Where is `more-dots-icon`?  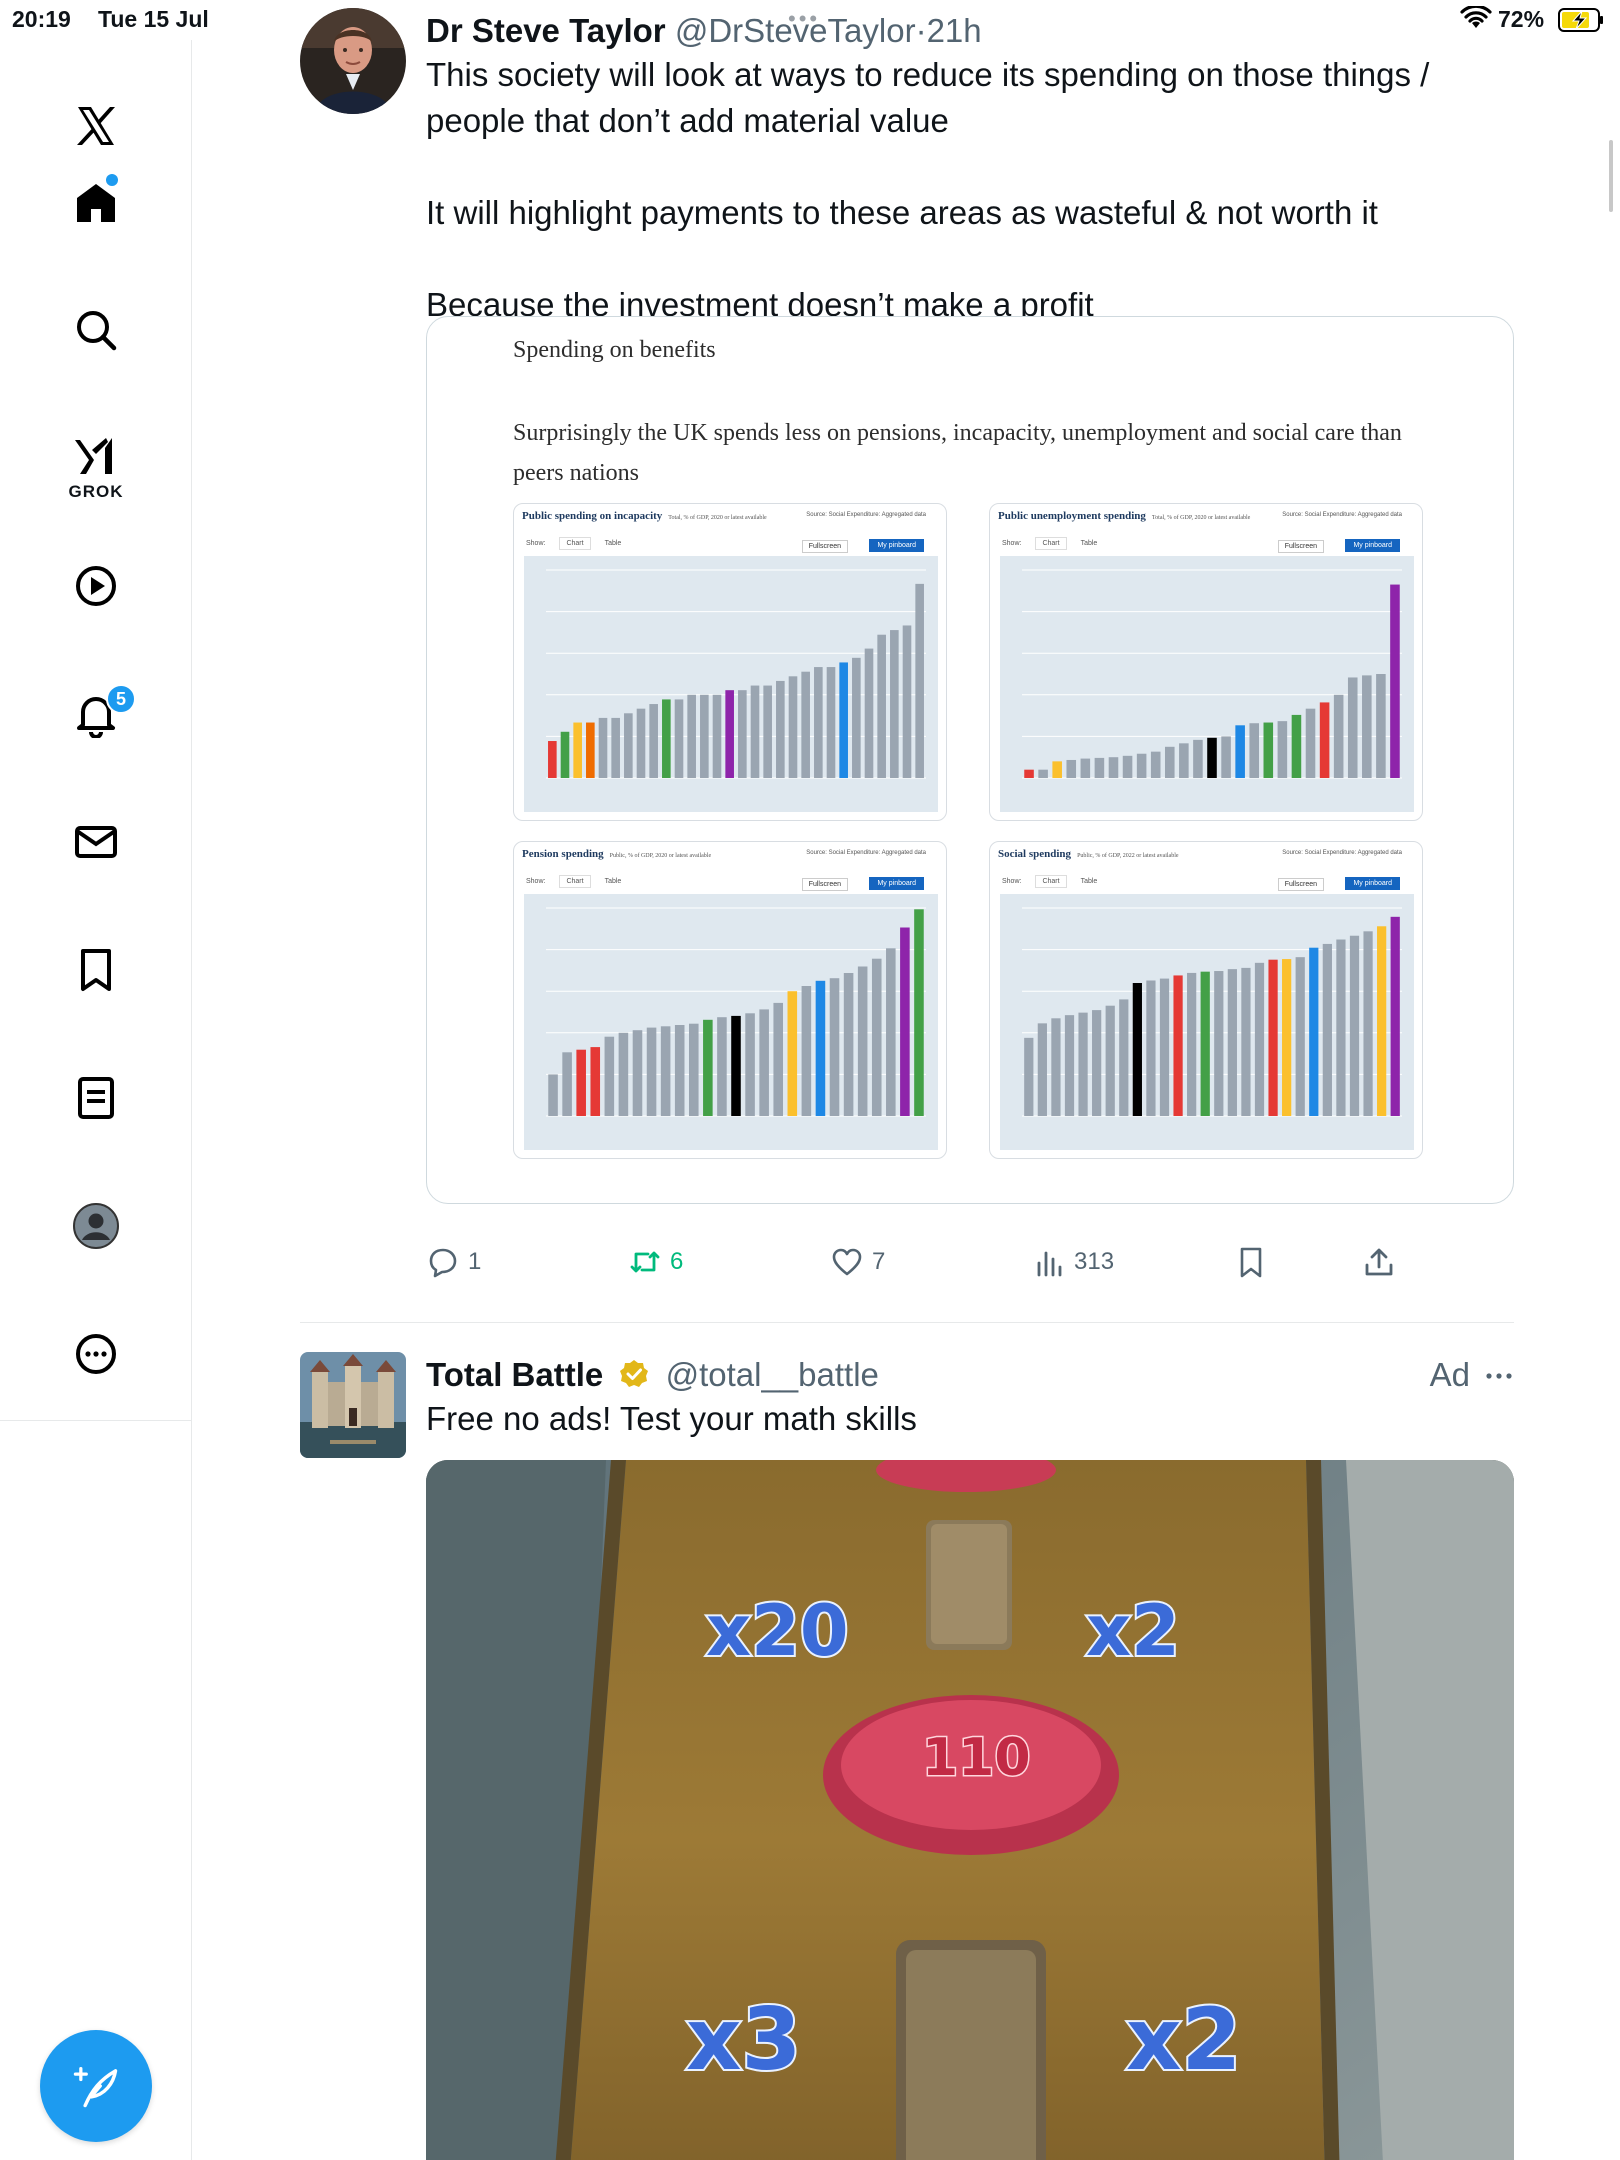 more-dots-icon is located at coordinates (1499, 1376).